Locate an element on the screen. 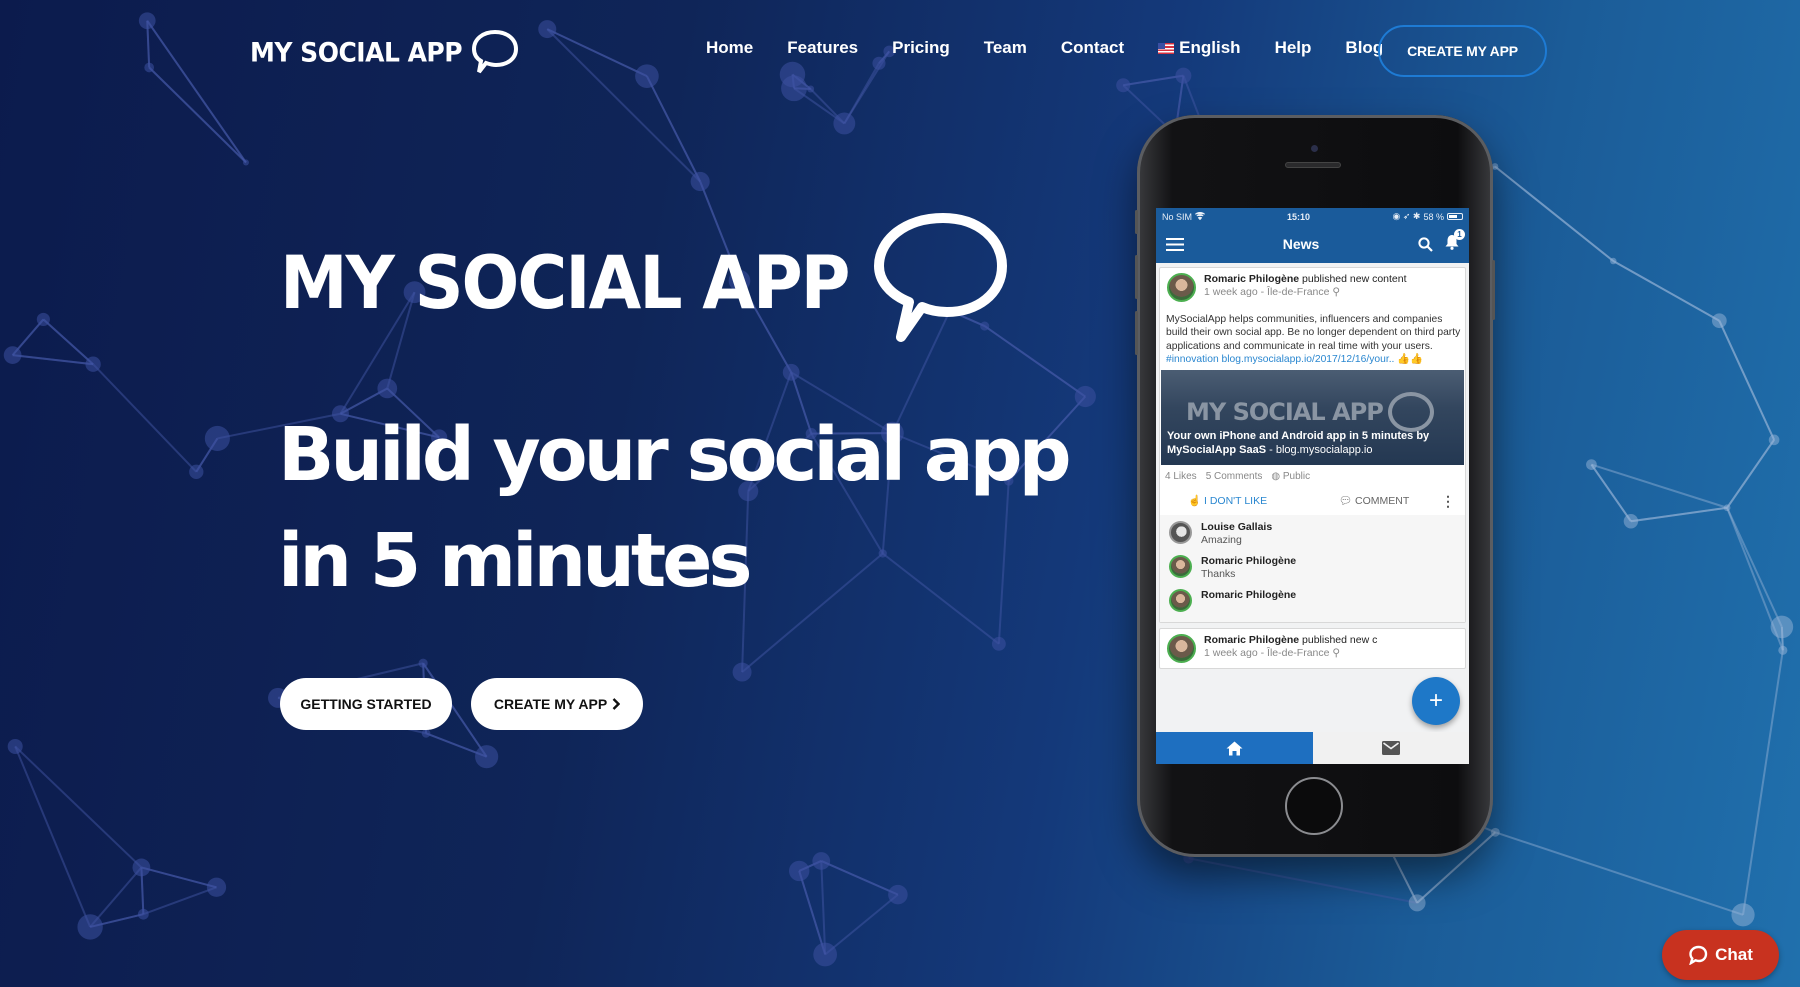 The image size is (1800, 987). comment-item: Romaric Philogène is located at coordinates (1312, 600).